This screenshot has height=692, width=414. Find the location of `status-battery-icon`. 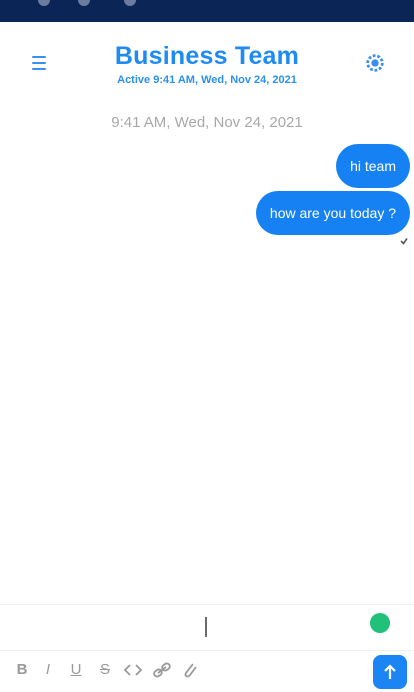

status-battery-icon is located at coordinates (130, 3).